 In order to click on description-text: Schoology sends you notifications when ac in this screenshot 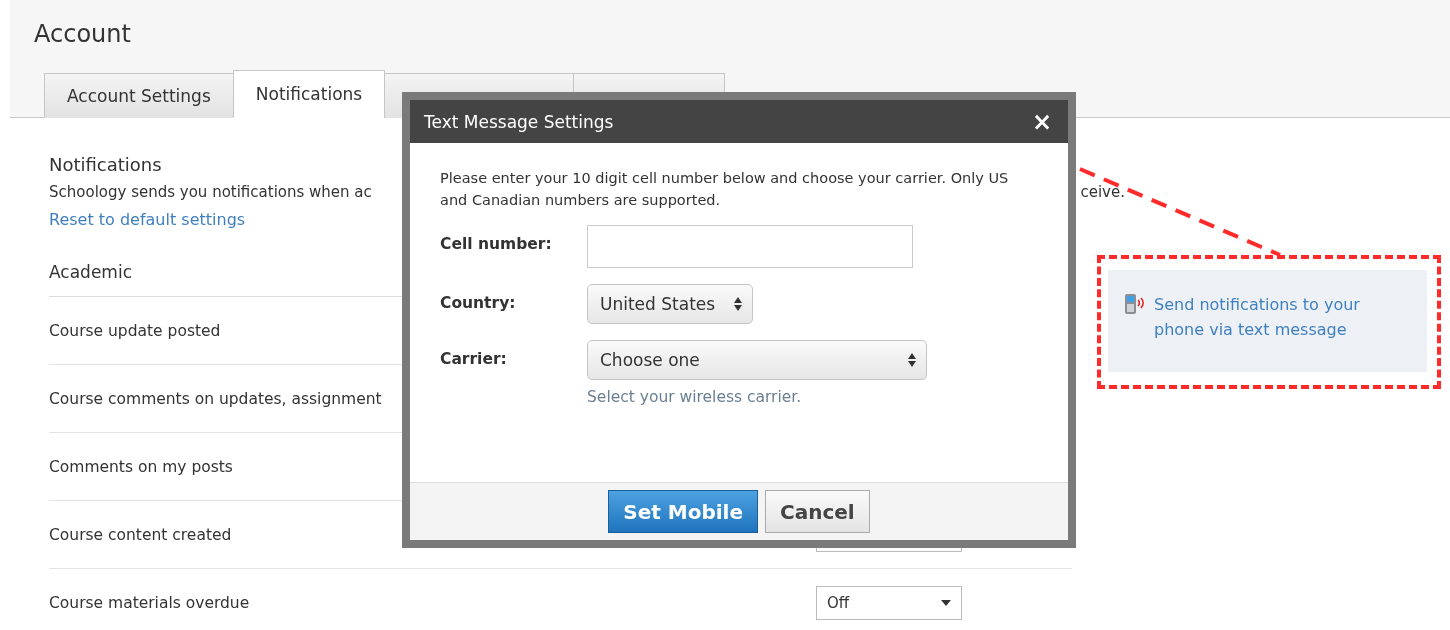, I will do `click(210, 192)`.